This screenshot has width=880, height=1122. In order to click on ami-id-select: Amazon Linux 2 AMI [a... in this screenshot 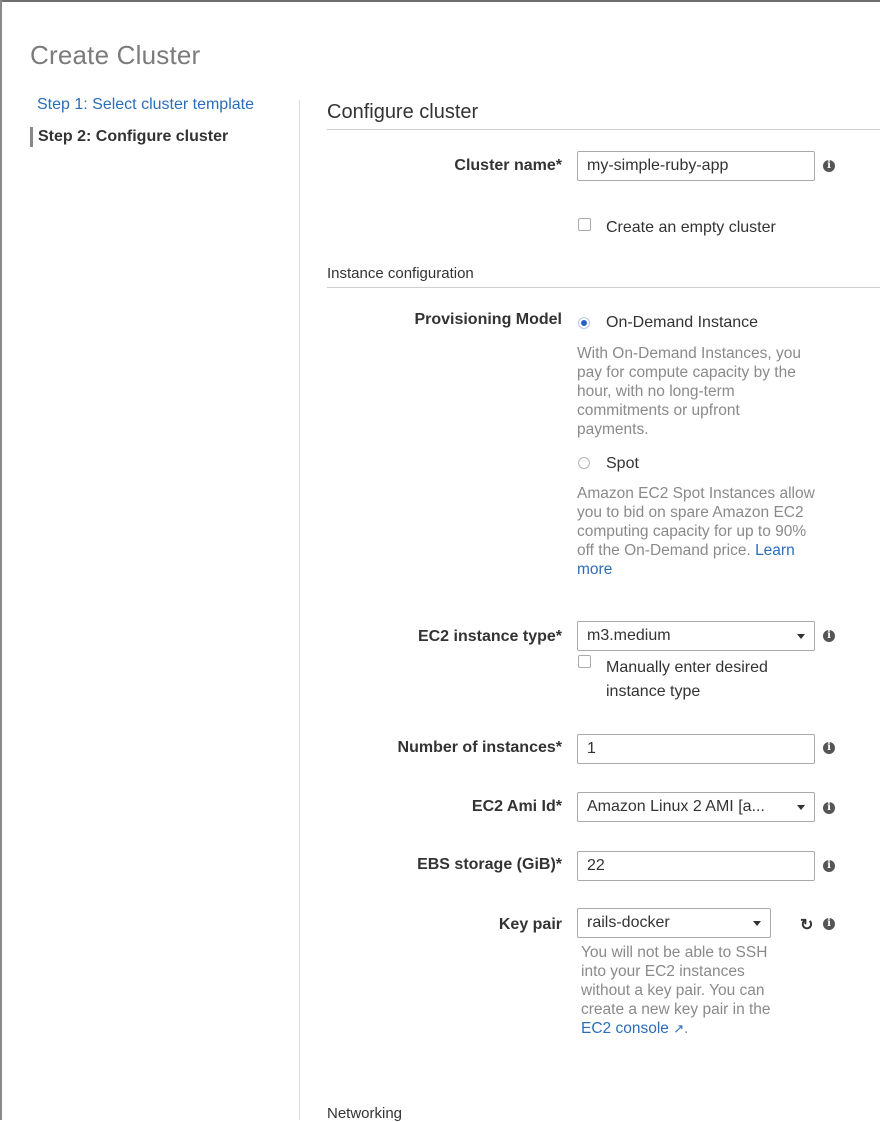, I will do `click(696, 807)`.